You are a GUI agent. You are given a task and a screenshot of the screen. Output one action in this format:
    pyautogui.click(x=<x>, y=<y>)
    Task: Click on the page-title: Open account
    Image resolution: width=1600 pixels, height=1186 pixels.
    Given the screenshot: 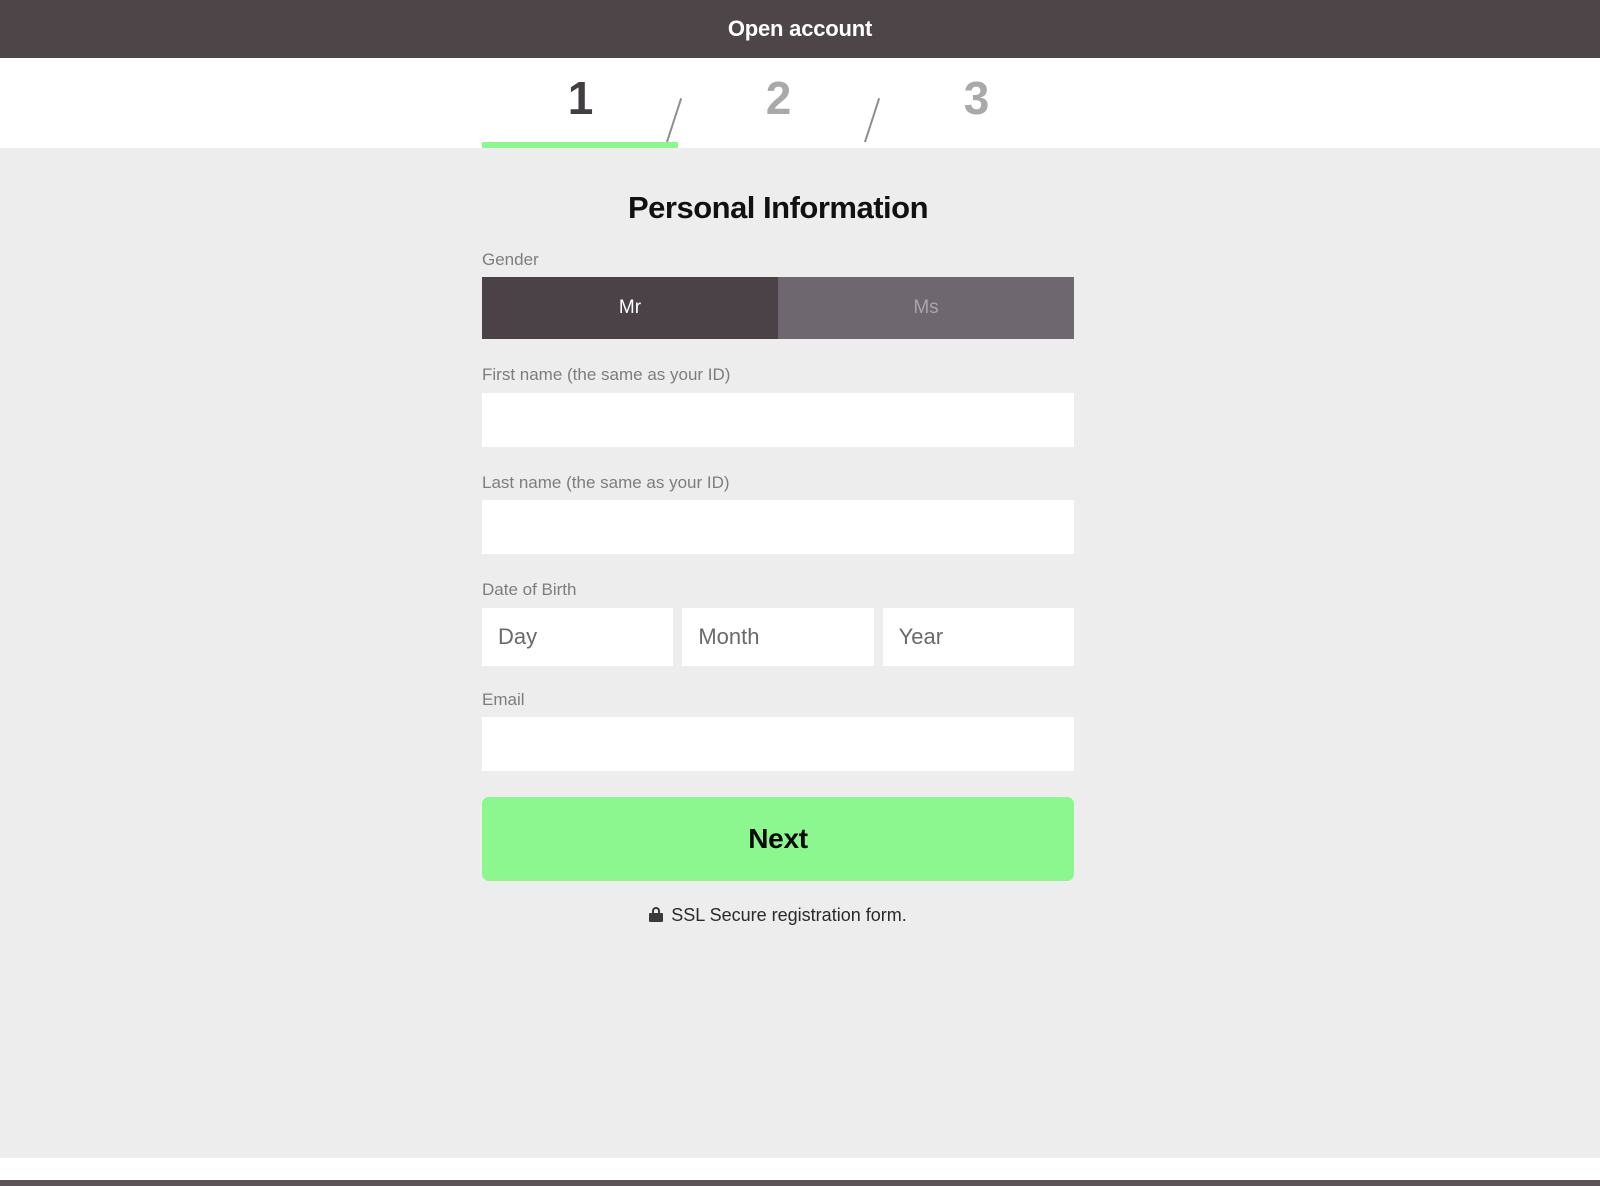 What is the action you would take?
    pyautogui.click(x=800, y=28)
    